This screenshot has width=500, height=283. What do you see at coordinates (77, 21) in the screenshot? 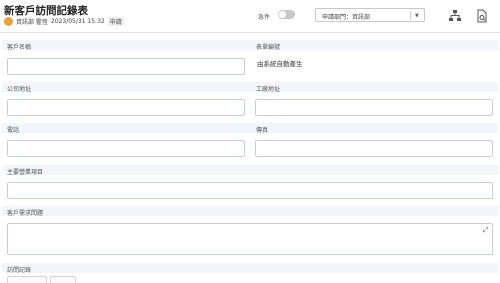
I see `form-datetime: 2023/05/31 15:32` at bounding box center [77, 21].